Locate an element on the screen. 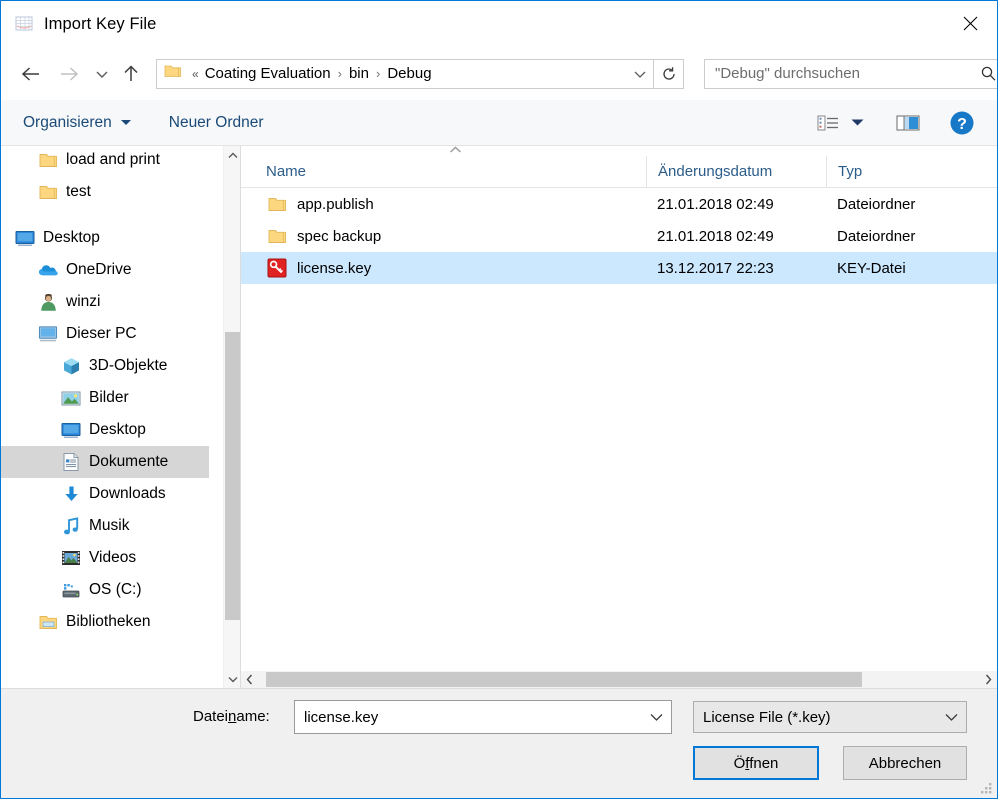  sidebar-item-dieser-pc: Dieser PC is located at coordinates (105, 334).